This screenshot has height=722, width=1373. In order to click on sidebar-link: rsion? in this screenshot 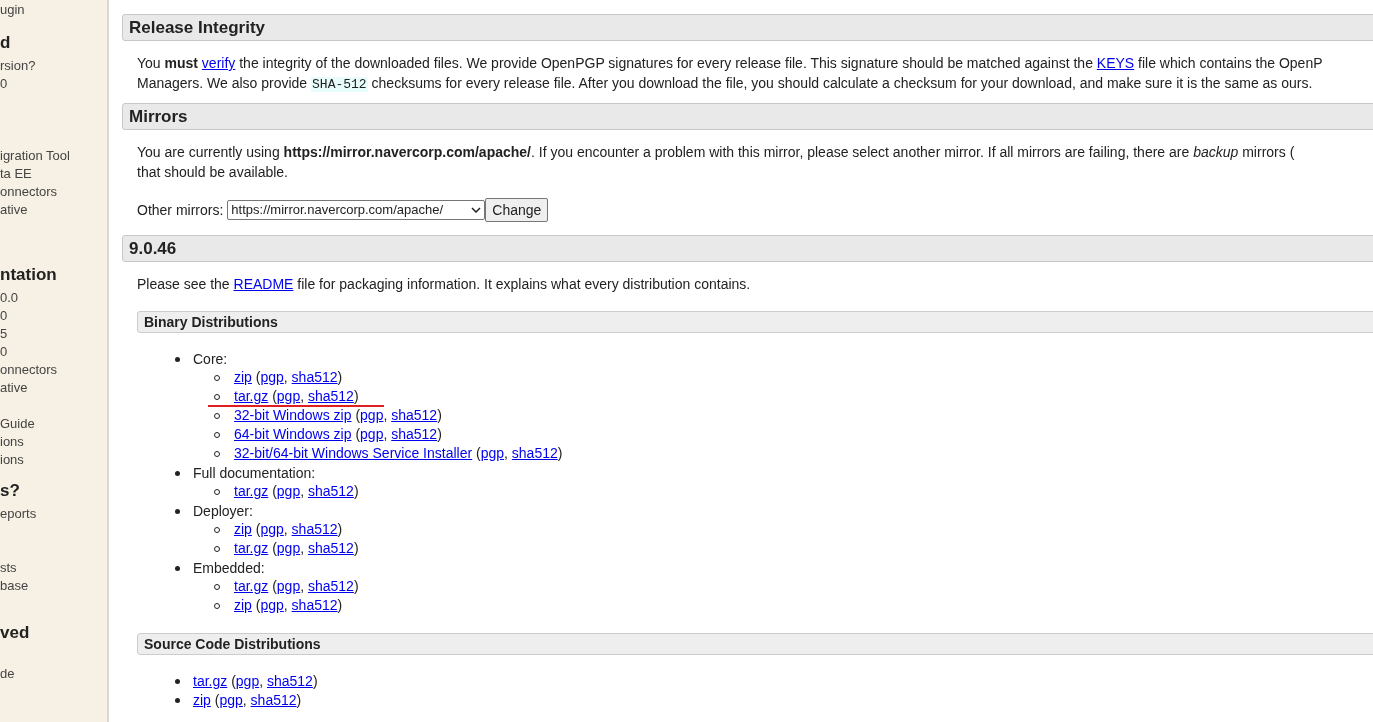, I will do `click(18, 66)`.